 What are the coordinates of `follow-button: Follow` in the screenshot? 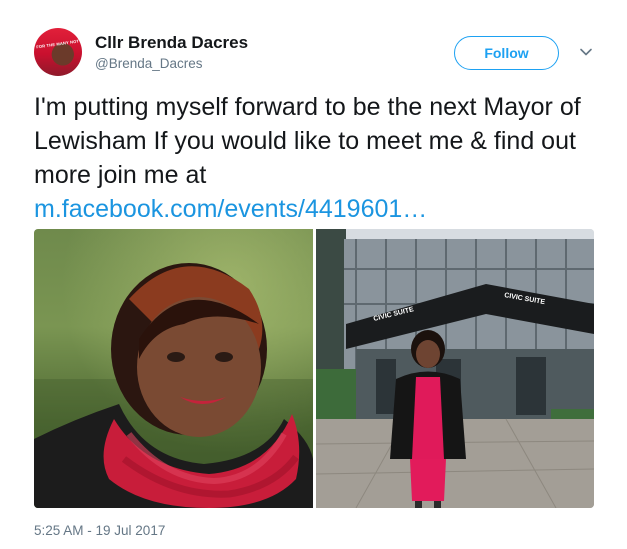 It's located at (506, 53).